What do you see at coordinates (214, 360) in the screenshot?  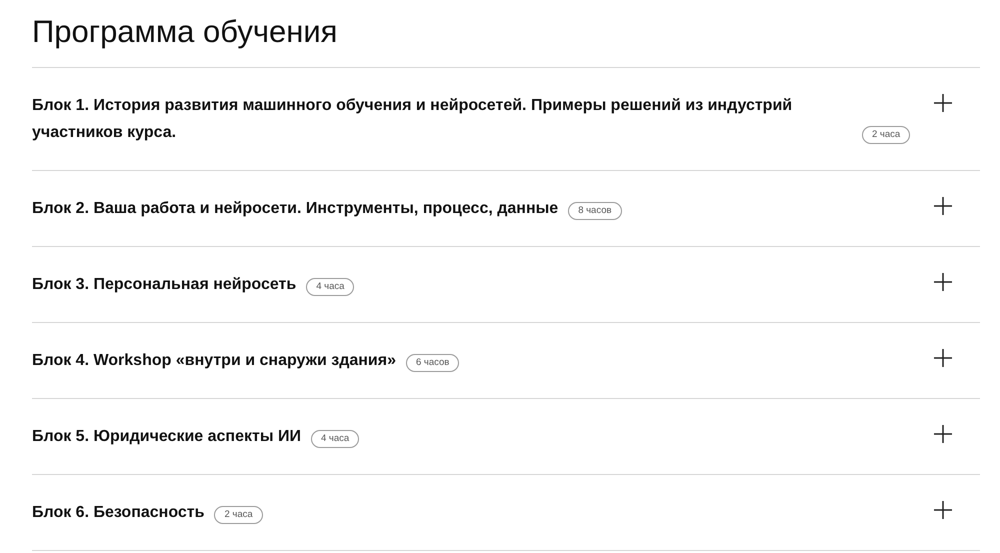 I see `block-title: Блок 4. Workshop «внутри и снаружи здания»` at bounding box center [214, 360].